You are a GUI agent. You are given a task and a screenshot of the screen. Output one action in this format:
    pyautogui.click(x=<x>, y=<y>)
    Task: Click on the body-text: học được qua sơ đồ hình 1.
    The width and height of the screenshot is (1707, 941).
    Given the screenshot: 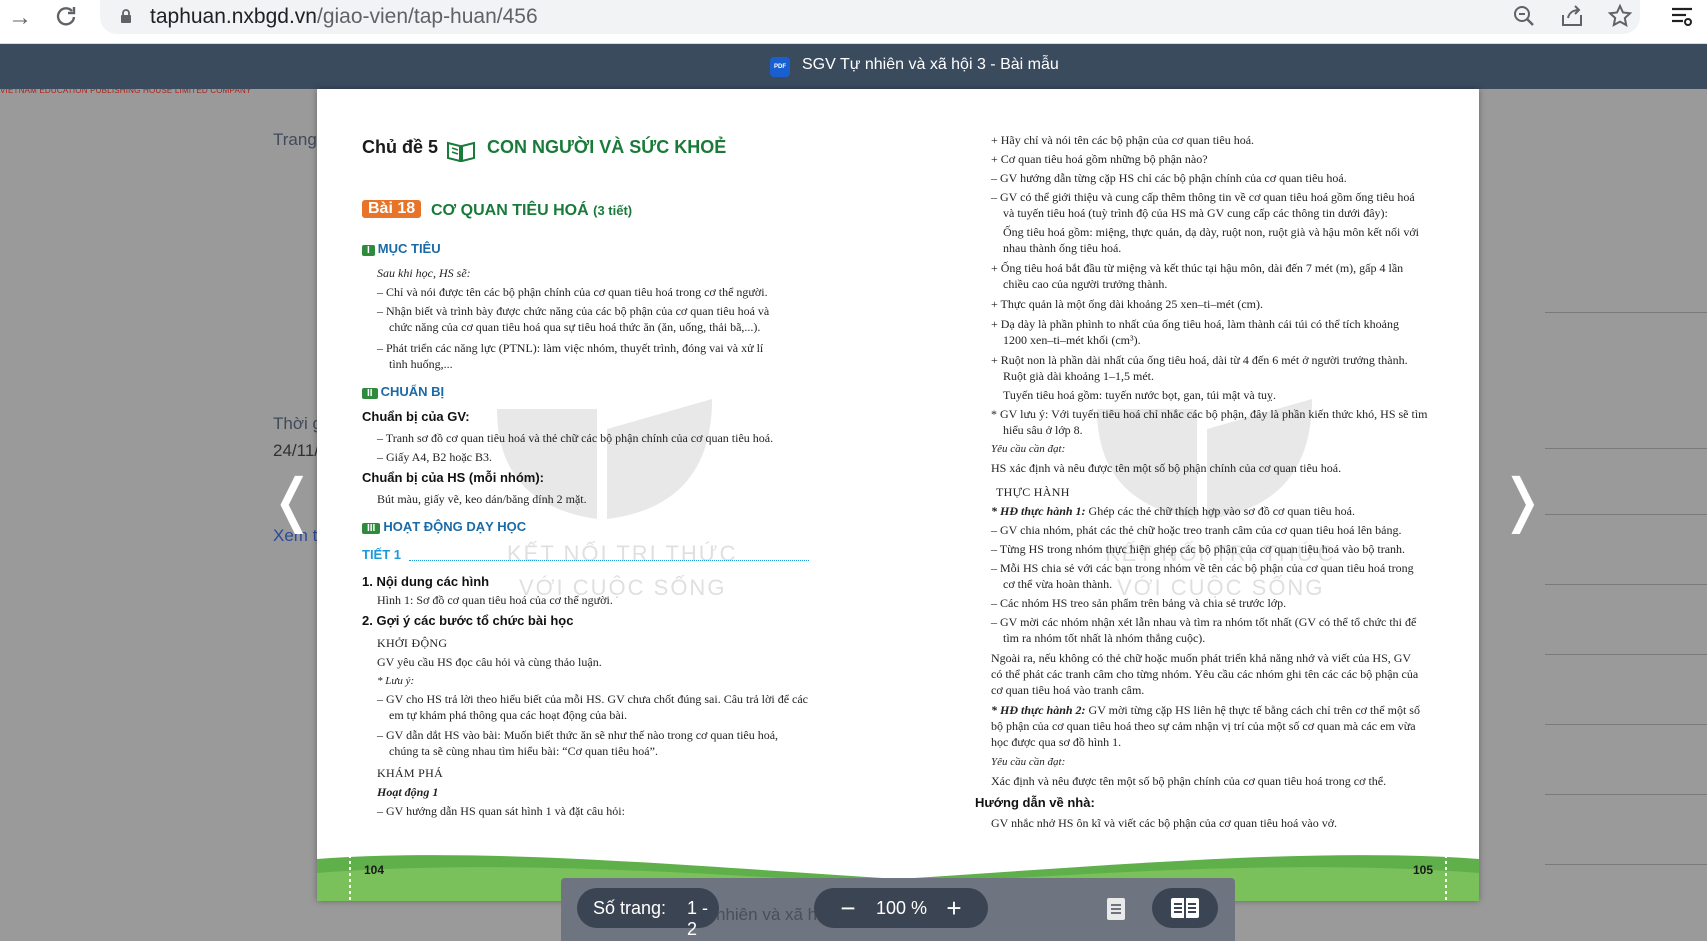 What is the action you would take?
    pyautogui.click(x=1056, y=742)
    